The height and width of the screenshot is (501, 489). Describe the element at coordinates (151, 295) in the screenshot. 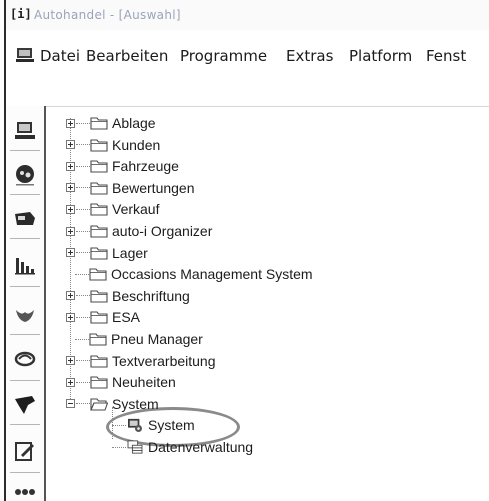

I see `tree-node-label: Beschriftung` at that location.